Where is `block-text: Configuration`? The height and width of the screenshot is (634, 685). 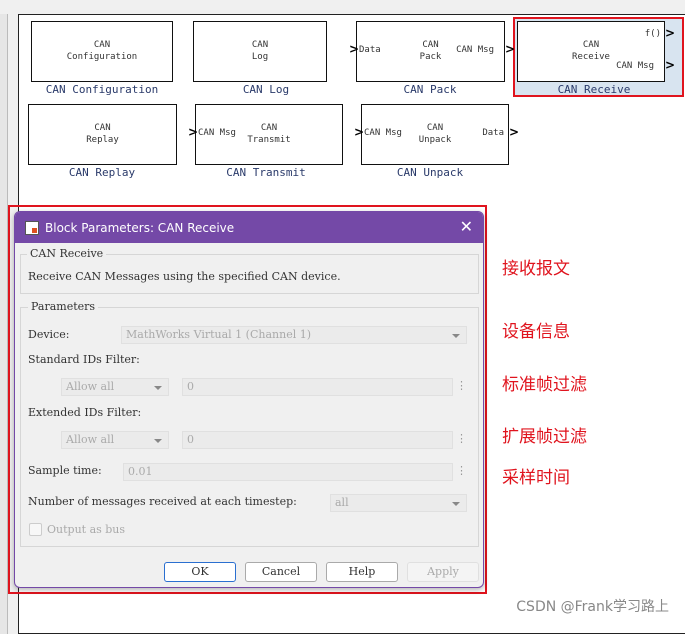 block-text: Configuration is located at coordinates (102, 57).